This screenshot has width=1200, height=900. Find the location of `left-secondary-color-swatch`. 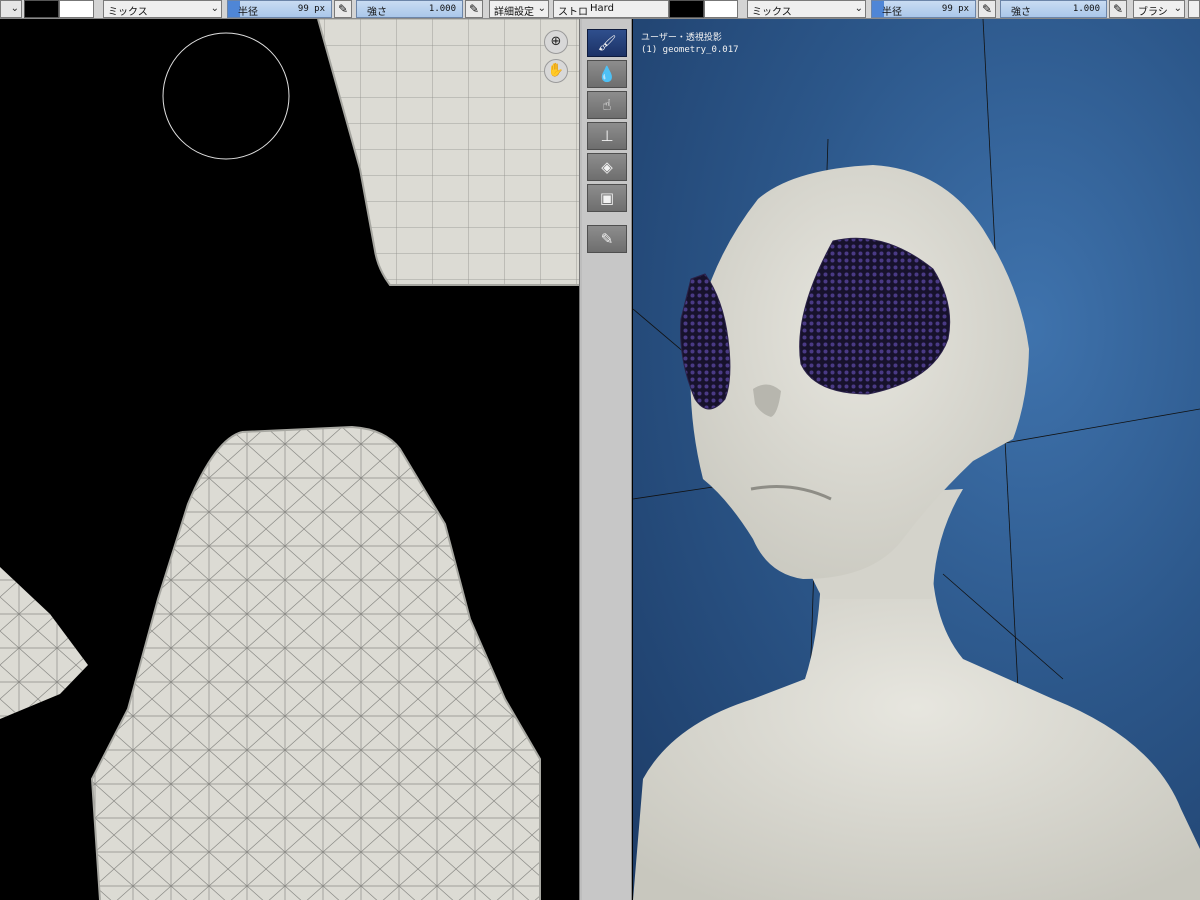

left-secondary-color-swatch is located at coordinates (76, 9).